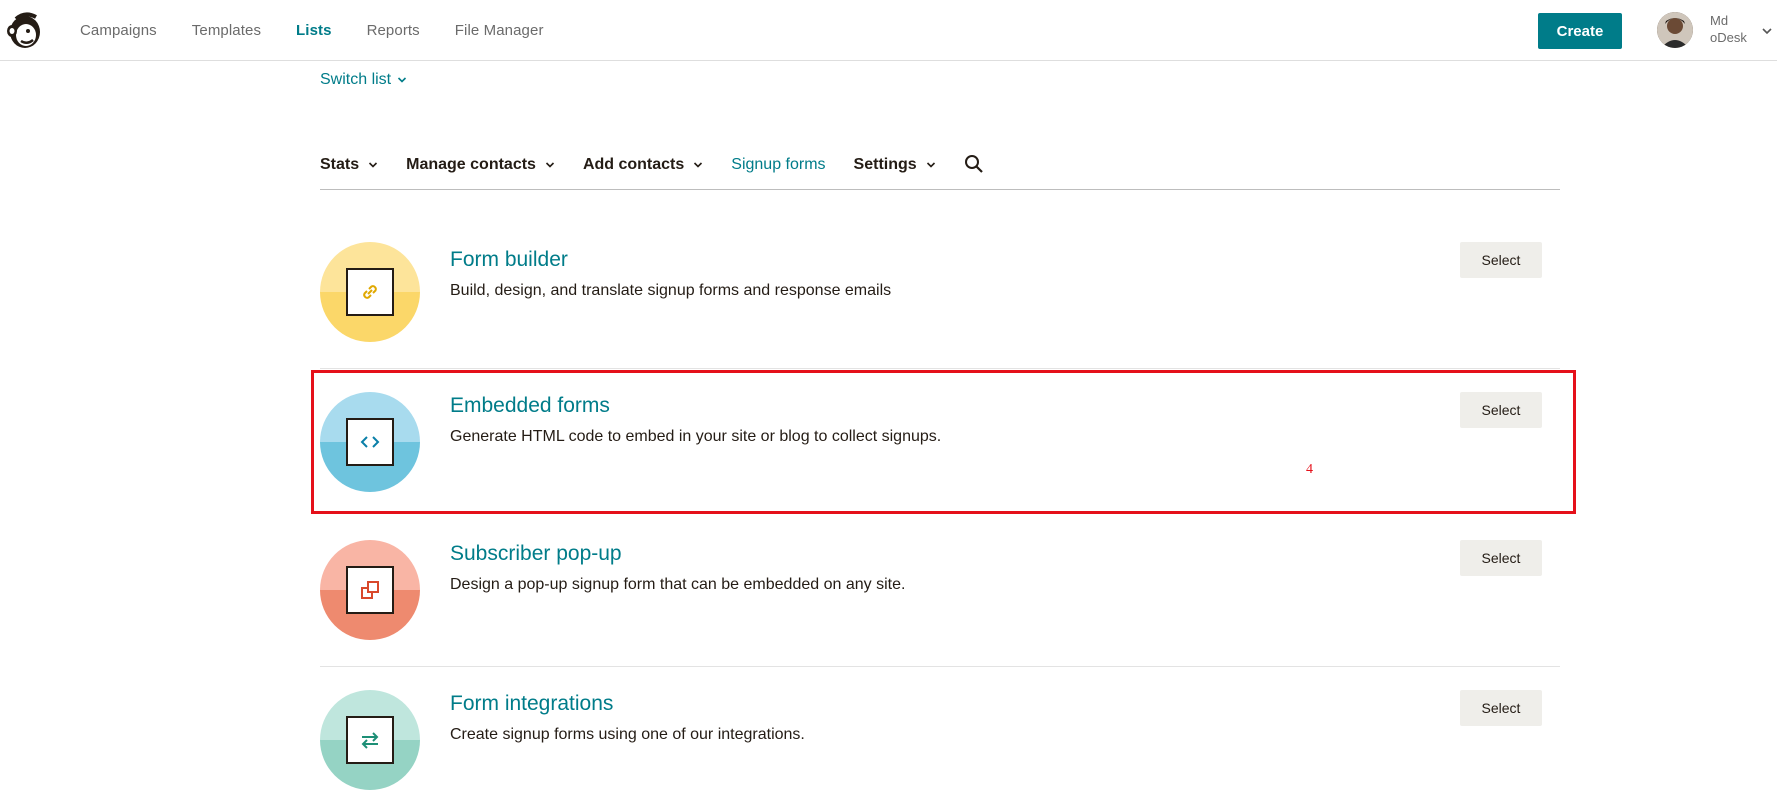 This screenshot has height=809, width=1777. Describe the element at coordinates (509, 260) in the screenshot. I see `form-builder-title: Form builder` at that location.